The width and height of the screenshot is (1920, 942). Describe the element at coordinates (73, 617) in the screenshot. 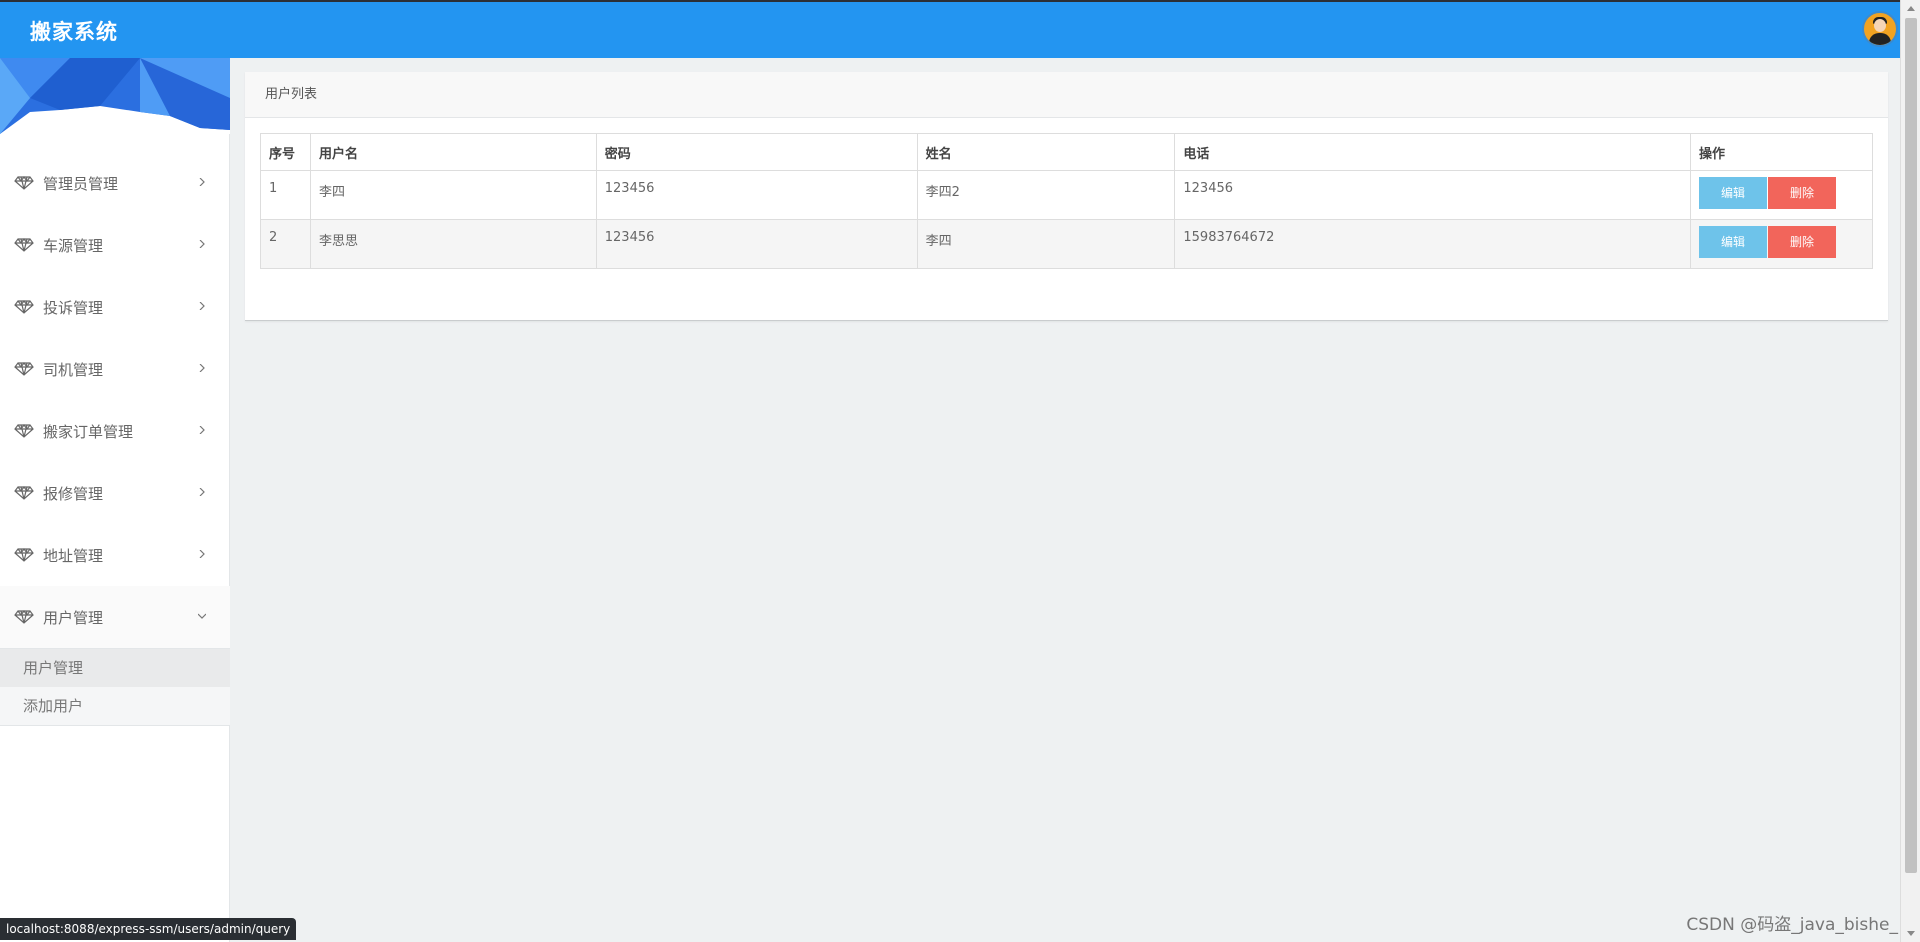

I see `sidebar-item-label: 用户管理` at that location.